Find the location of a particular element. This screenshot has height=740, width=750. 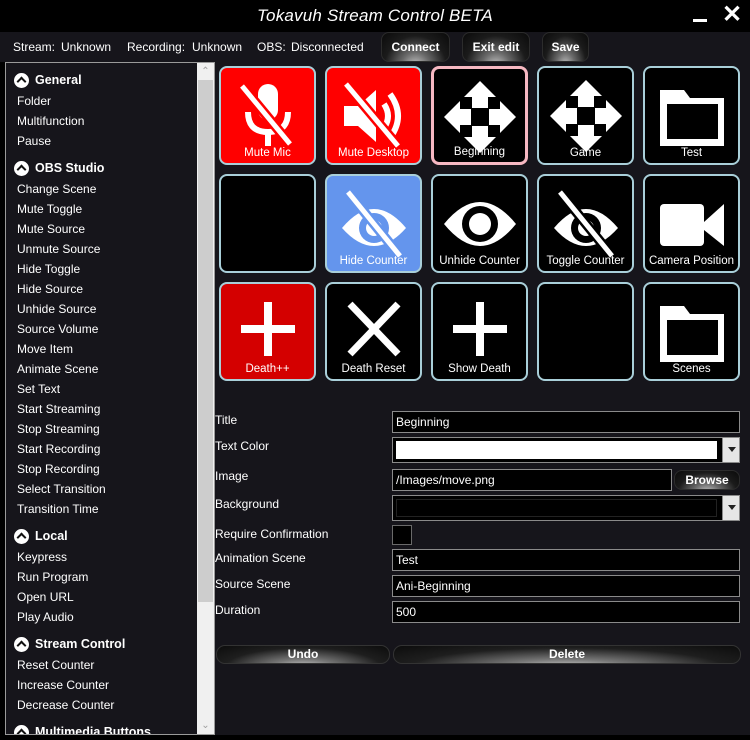

duration-label: Duration is located at coordinates (238, 610).